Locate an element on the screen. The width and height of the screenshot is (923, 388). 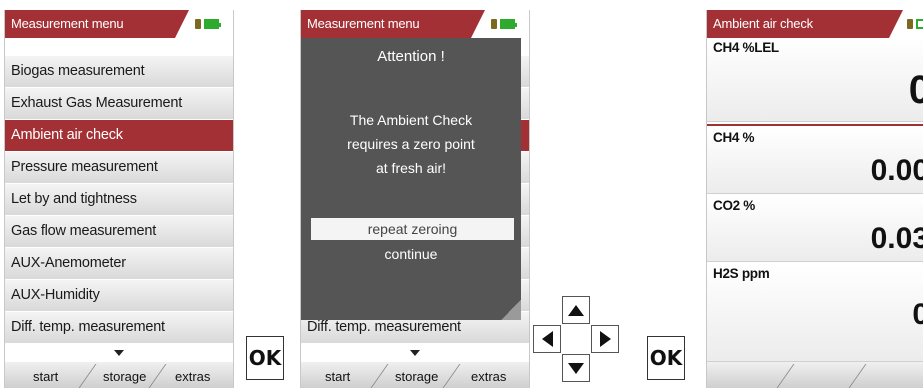
measurement-label: H2S ppm is located at coordinates (741, 273).